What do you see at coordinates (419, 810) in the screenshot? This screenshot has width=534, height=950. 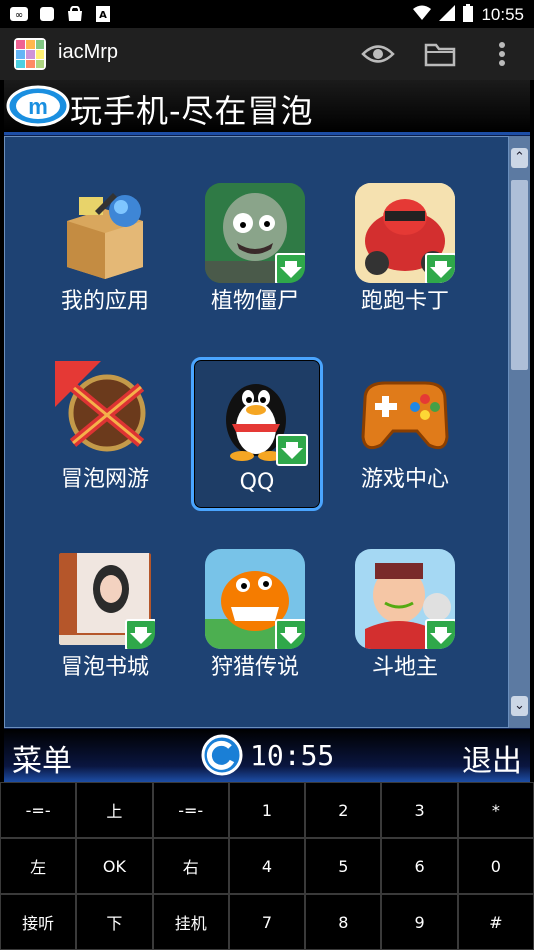 I see `key-3: 3` at bounding box center [419, 810].